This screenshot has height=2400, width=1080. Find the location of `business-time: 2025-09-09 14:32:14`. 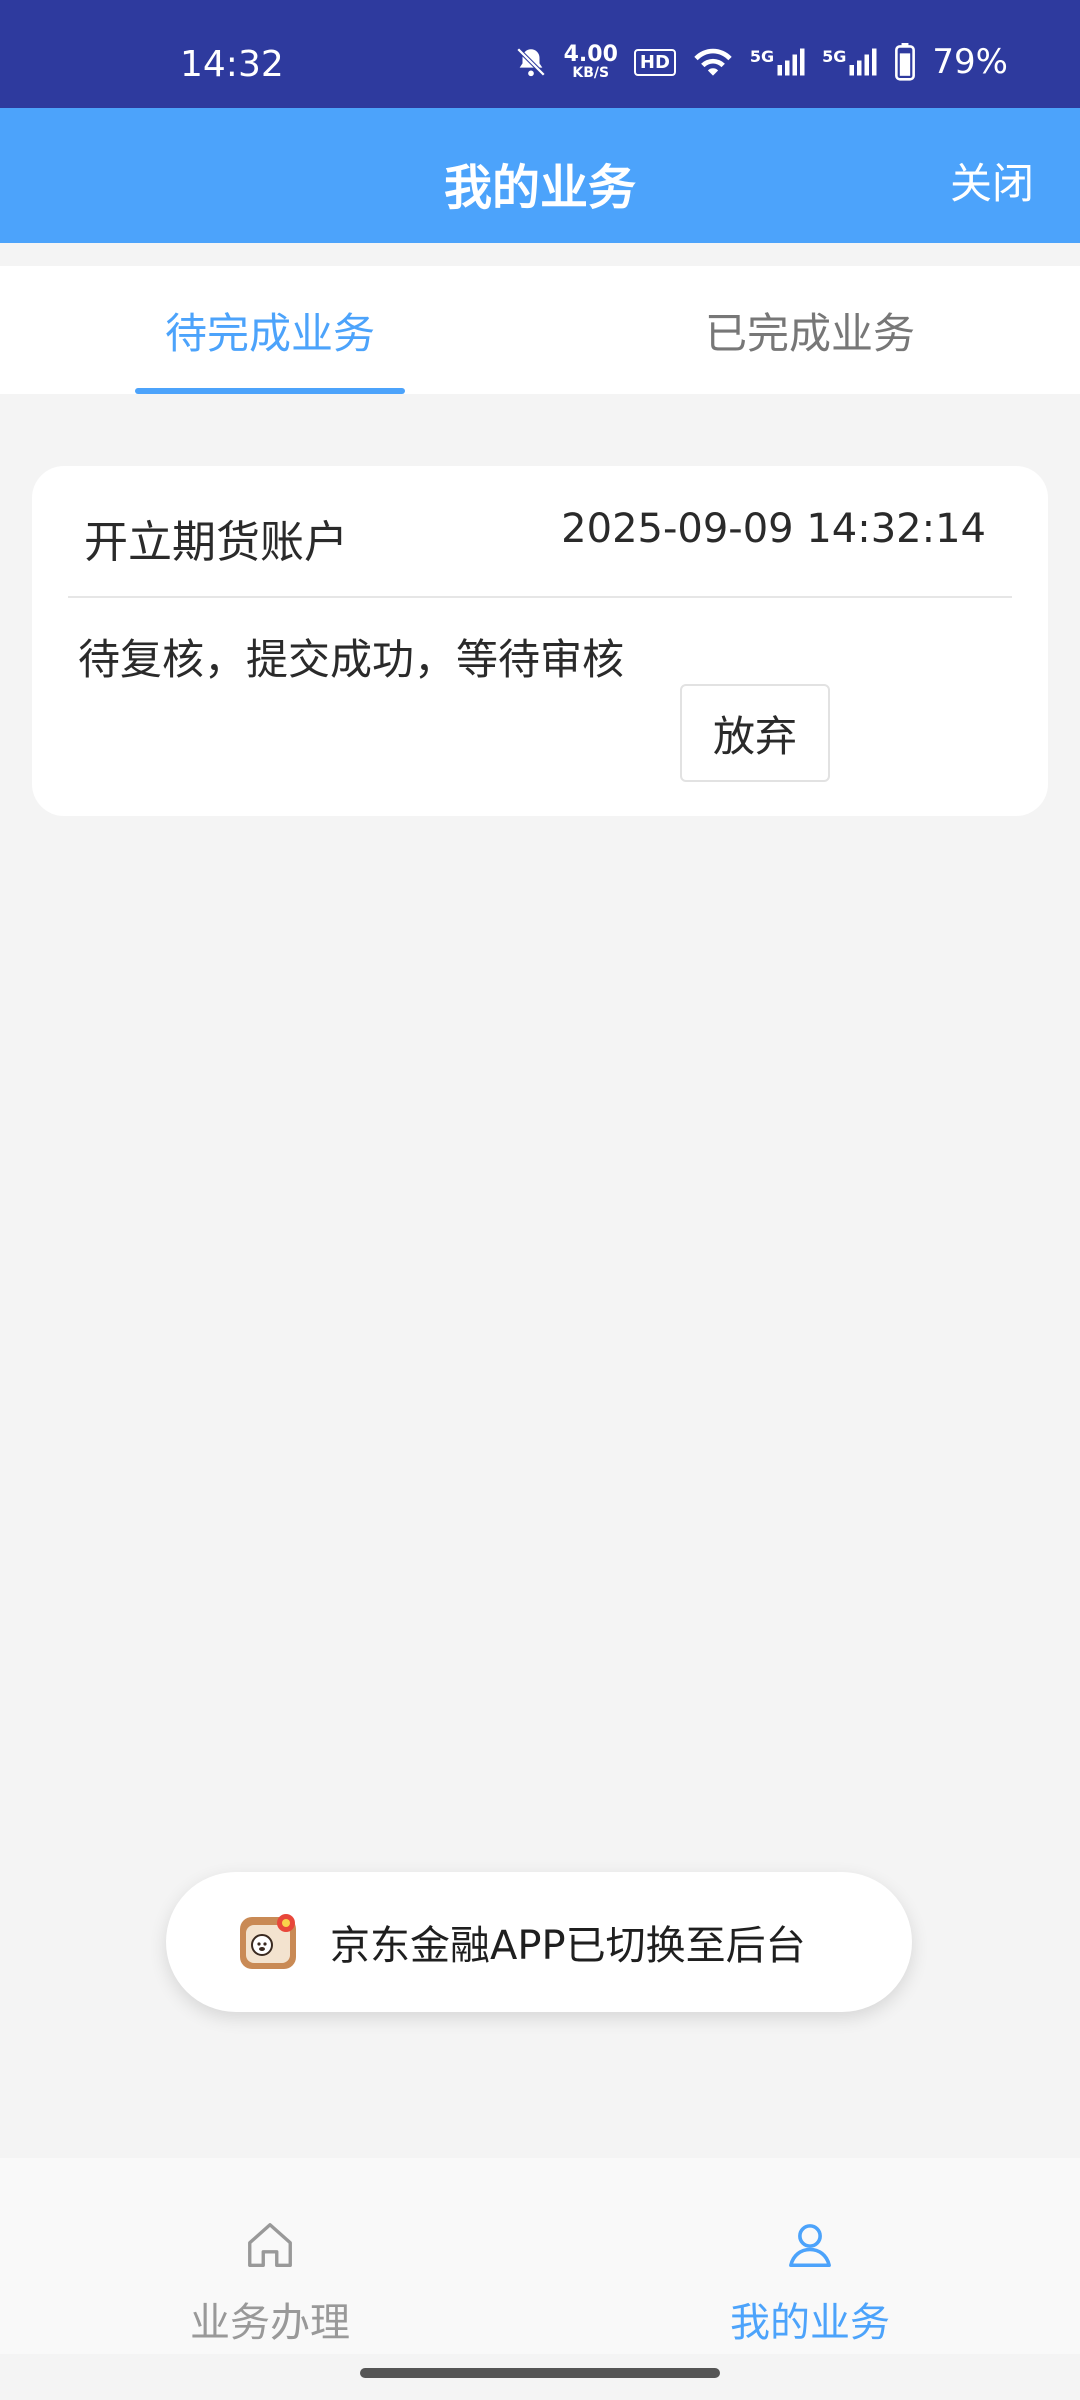

business-time: 2025-09-09 14:32:14 is located at coordinates (773, 529).